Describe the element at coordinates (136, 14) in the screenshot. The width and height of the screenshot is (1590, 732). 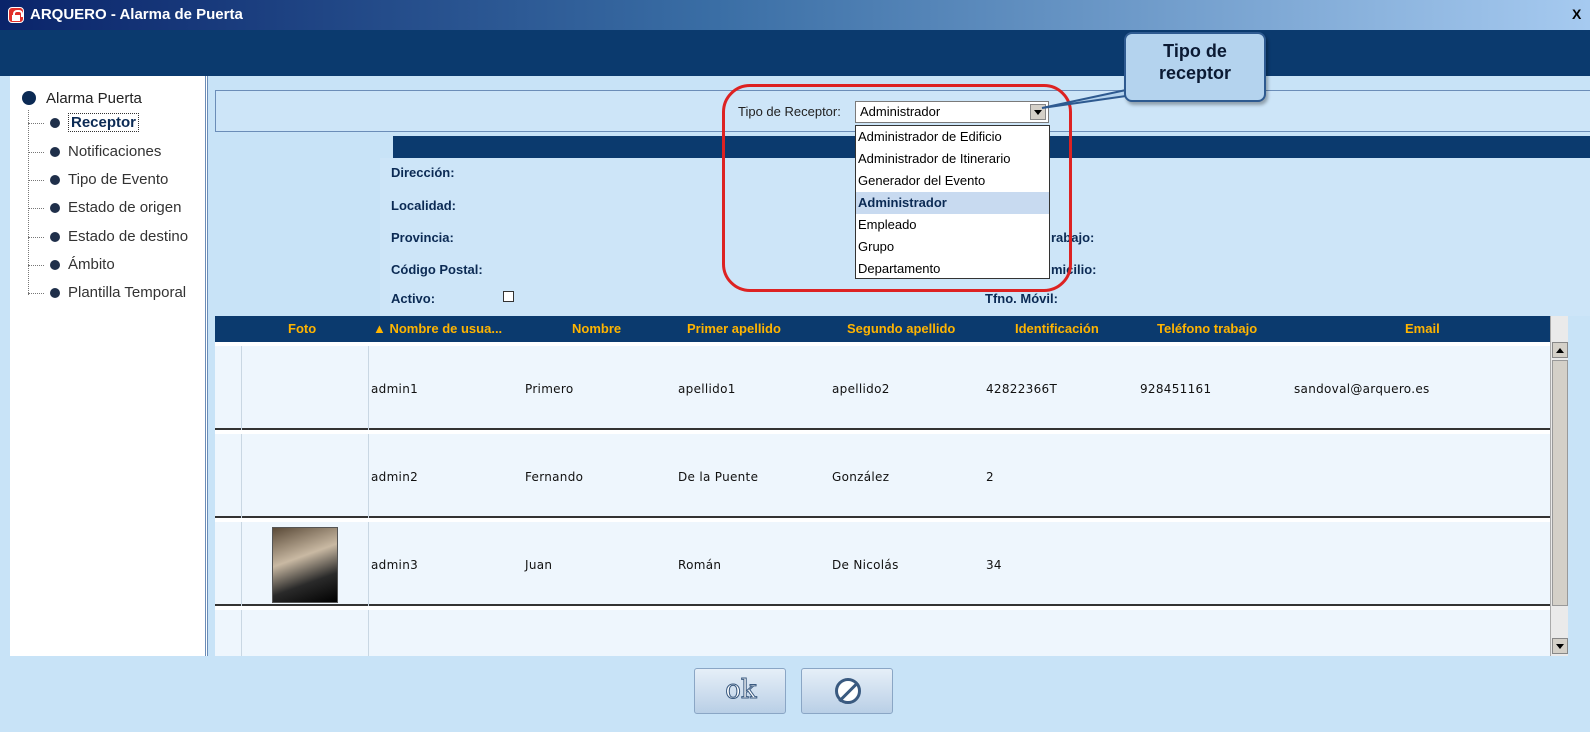
I see `window-title: ARQUERO - Alarma de Puerta` at that location.